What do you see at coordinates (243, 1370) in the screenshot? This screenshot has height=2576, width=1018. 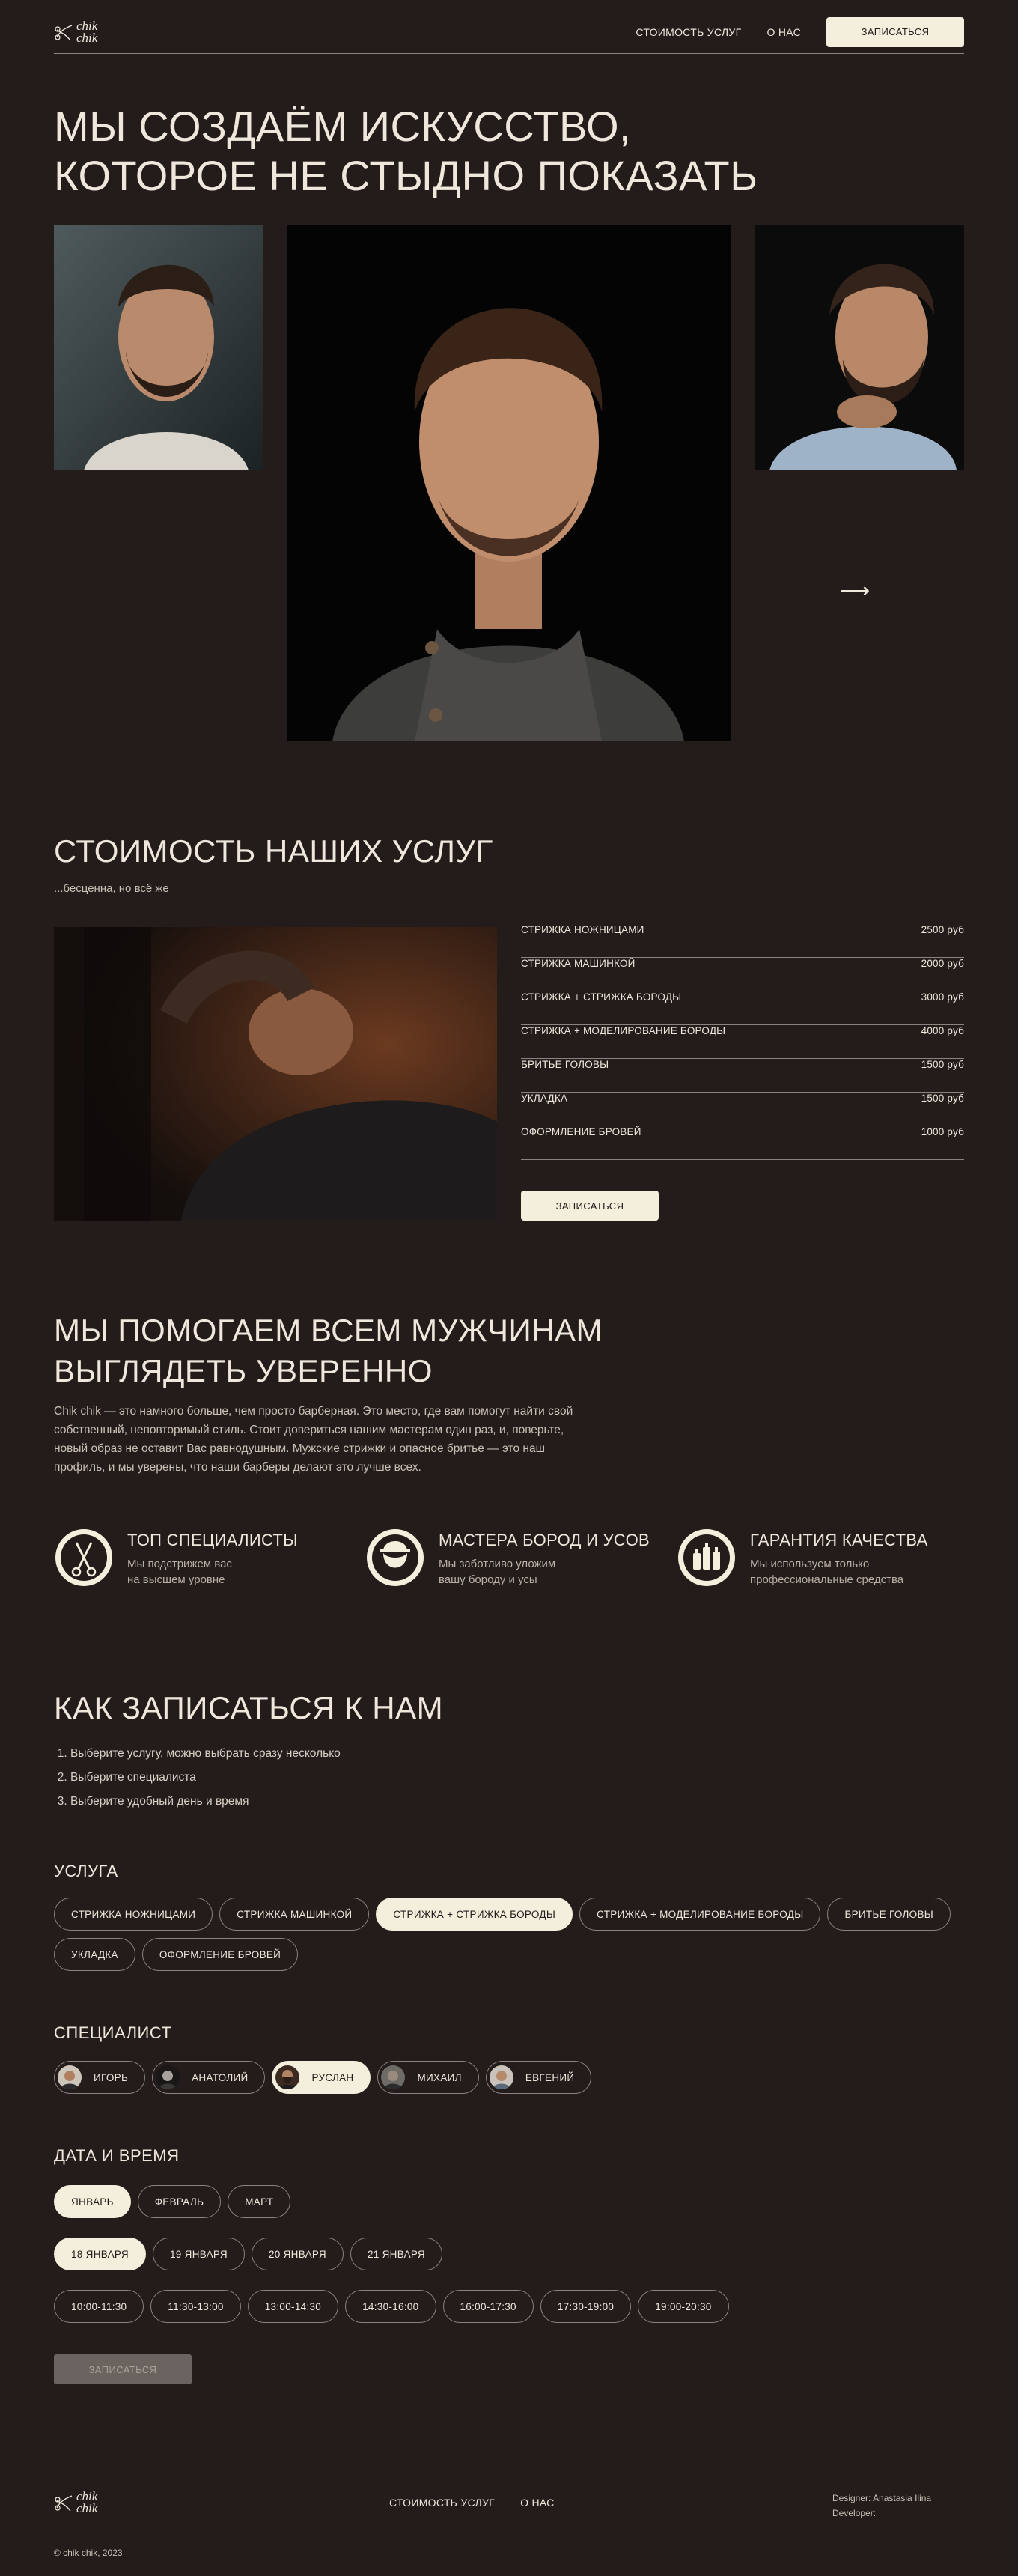 I see `about-title-line2: ВЫГЛЯДЕТЬ УВЕРЕННО` at bounding box center [243, 1370].